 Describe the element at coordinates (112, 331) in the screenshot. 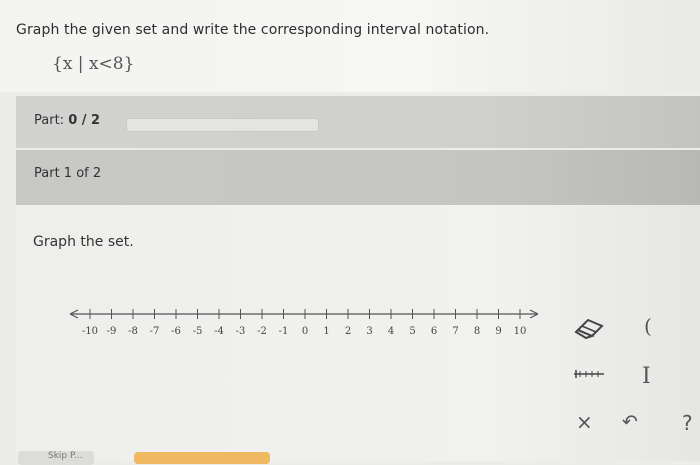

I see `tick-label: -9` at that location.